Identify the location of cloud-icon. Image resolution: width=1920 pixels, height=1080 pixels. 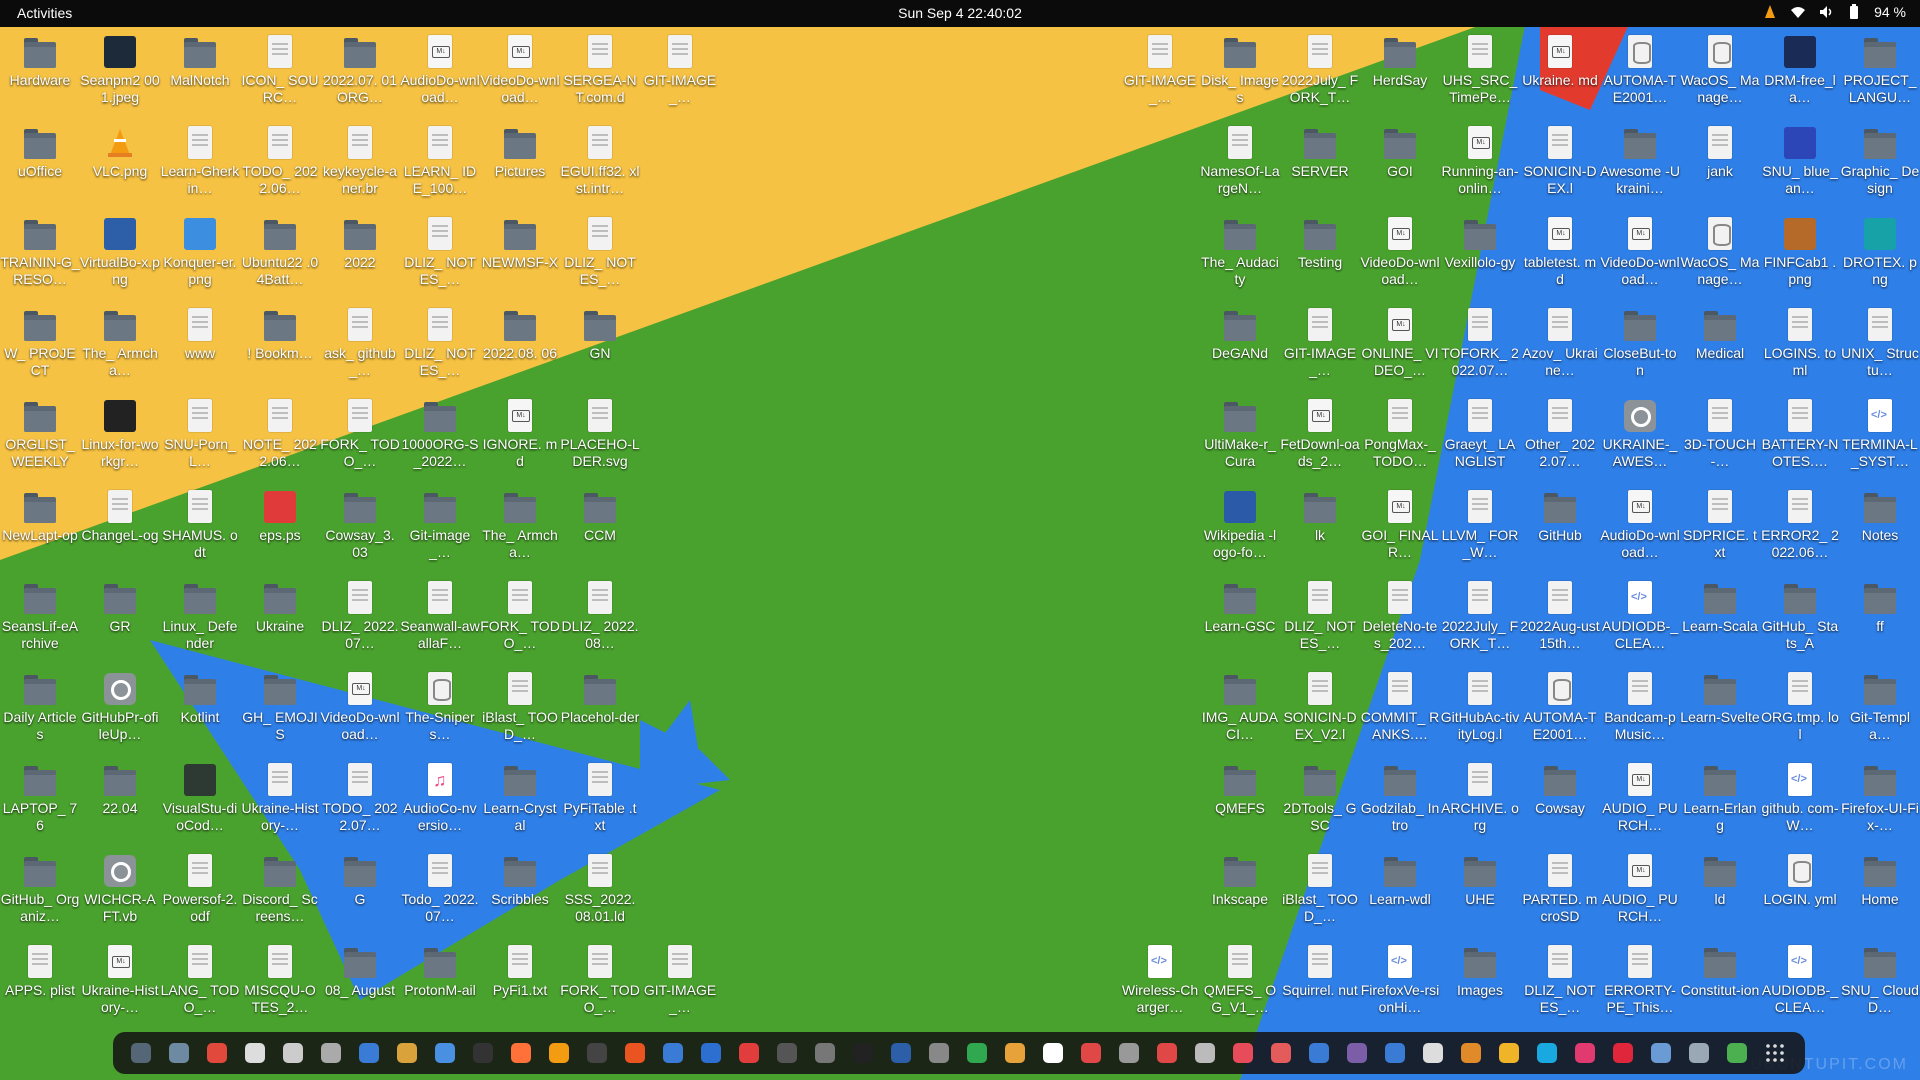
(1547, 1053).